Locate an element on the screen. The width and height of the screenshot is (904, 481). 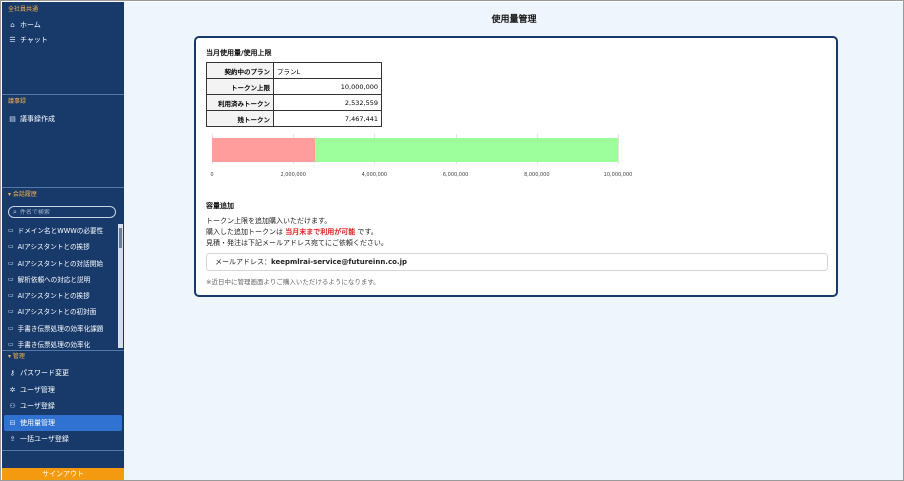
x-tick-label: 10,000,000 is located at coordinates (618, 175).